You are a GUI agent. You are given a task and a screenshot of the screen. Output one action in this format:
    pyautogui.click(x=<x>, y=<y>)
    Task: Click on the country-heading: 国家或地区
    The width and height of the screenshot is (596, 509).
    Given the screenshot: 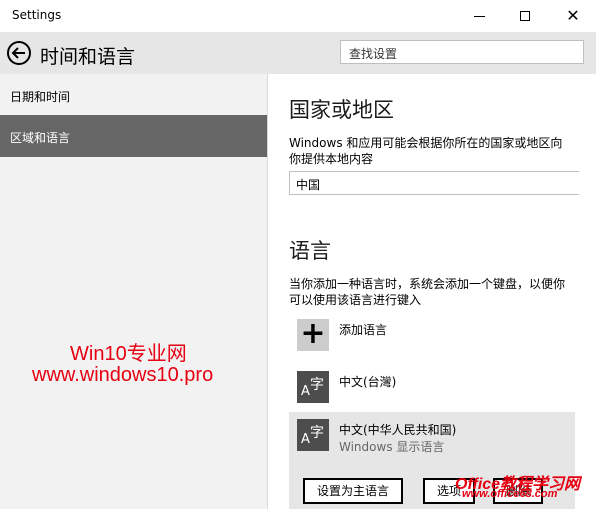 What is the action you would take?
    pyautogui.click(x=341, y=110)
    